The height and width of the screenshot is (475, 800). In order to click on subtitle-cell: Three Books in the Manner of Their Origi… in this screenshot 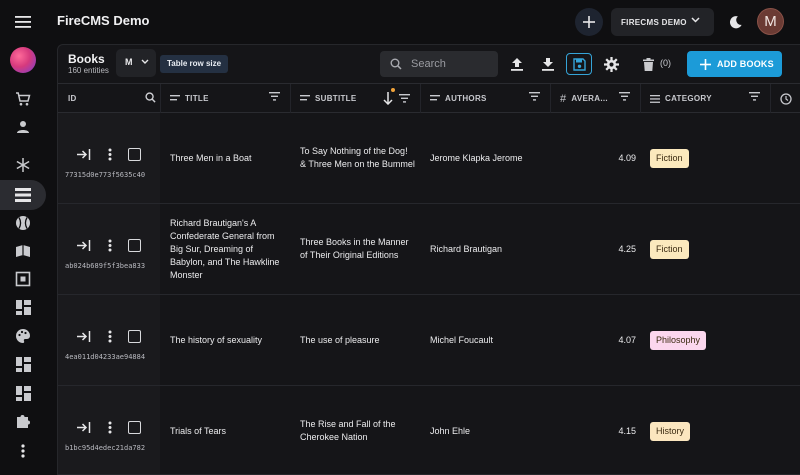, I will do `click(358, 249)`.